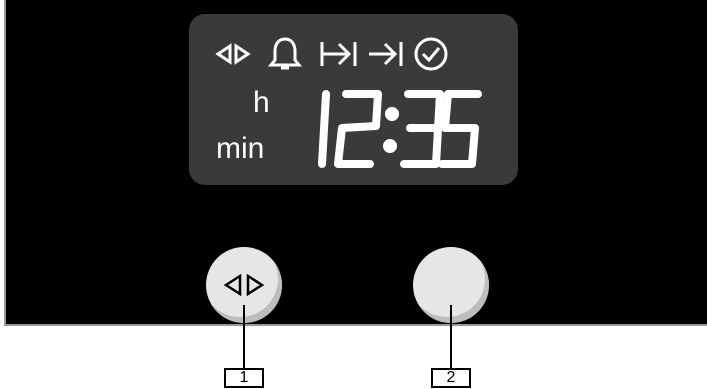 The height and width of the screenshot is (389, 707). Describe the element at coordinates (261, 102) in the screenshot. I see `hours-unit-label: h` at that location.